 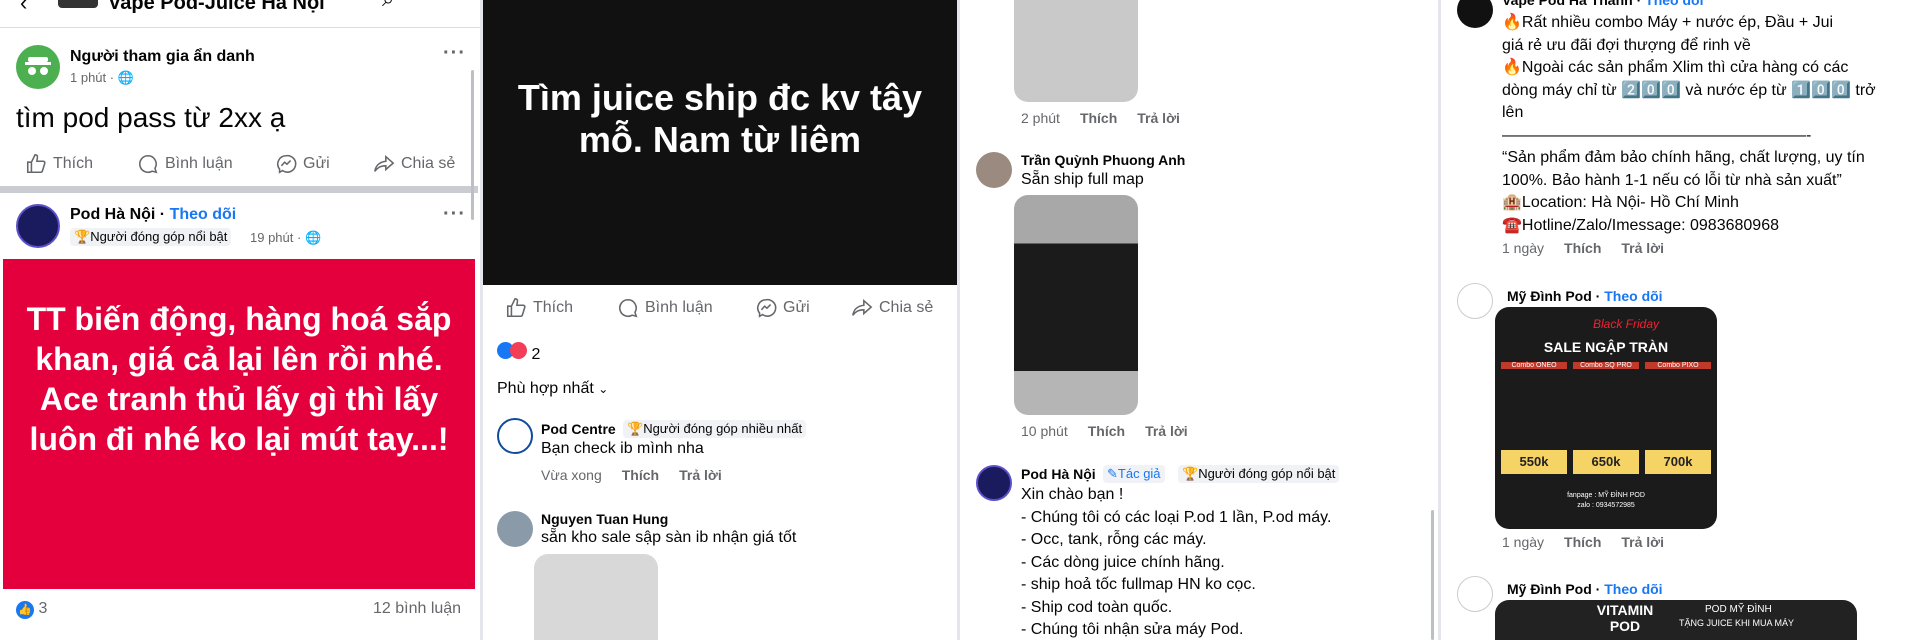 I want to click on pod-centre-avatar, so click(x=515, y=436).